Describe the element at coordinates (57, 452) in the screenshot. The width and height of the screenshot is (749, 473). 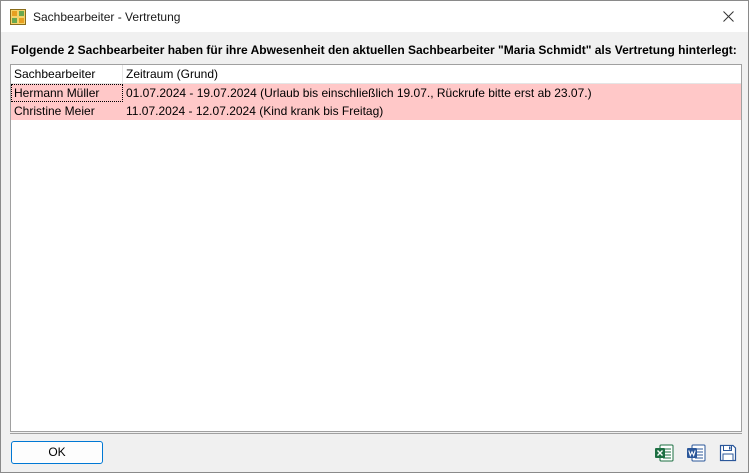
I see `ok-button: OK` at that location.